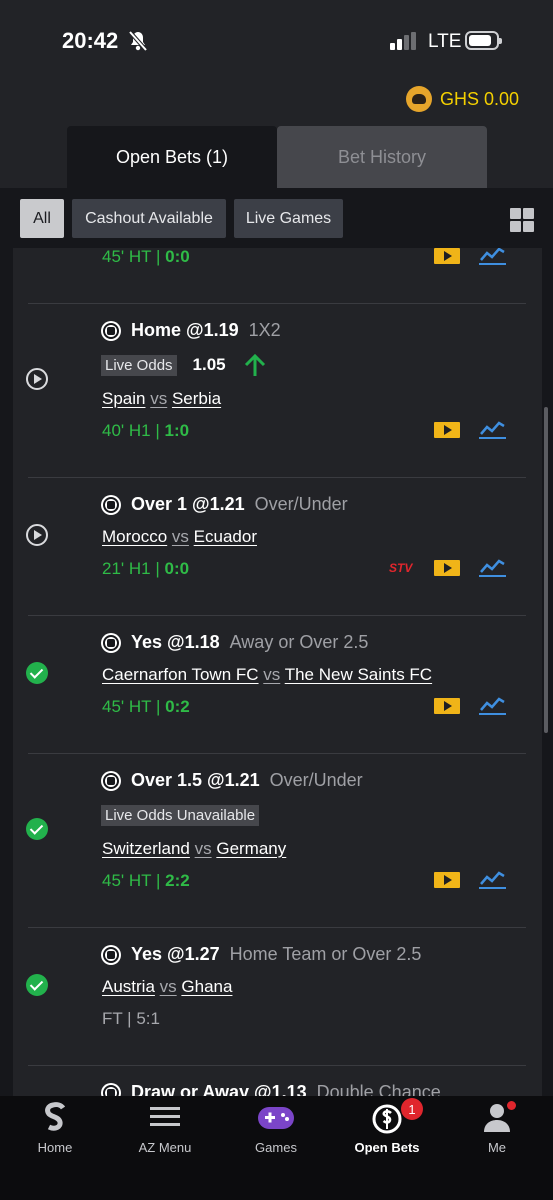 This screenshot has height=1200, width=553. I want to click on bet-selection: Home @1.19 1X2, so click(191, 330).